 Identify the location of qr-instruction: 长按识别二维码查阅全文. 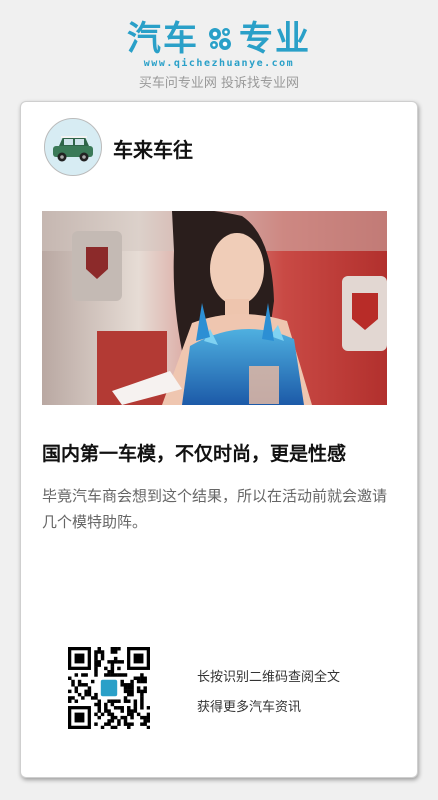
(269, 677).